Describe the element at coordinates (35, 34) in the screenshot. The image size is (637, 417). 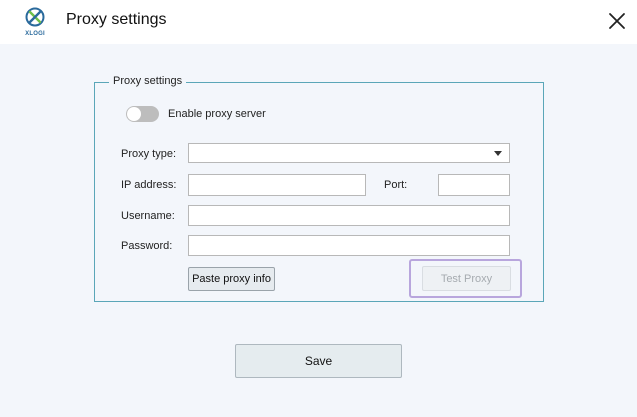
I see `logo-text: XLOGI` at that location.